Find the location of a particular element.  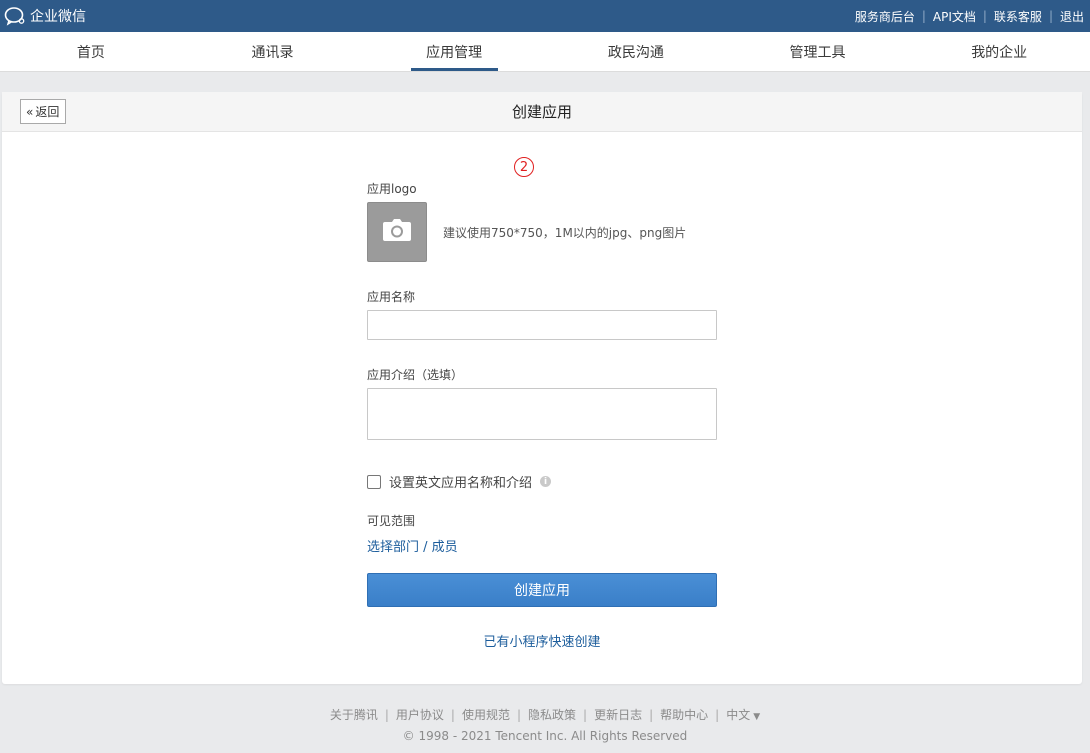

logo-hint: 建议使用750*750，1M以内的jpg、png图片 is located at coordinates (565, 233).